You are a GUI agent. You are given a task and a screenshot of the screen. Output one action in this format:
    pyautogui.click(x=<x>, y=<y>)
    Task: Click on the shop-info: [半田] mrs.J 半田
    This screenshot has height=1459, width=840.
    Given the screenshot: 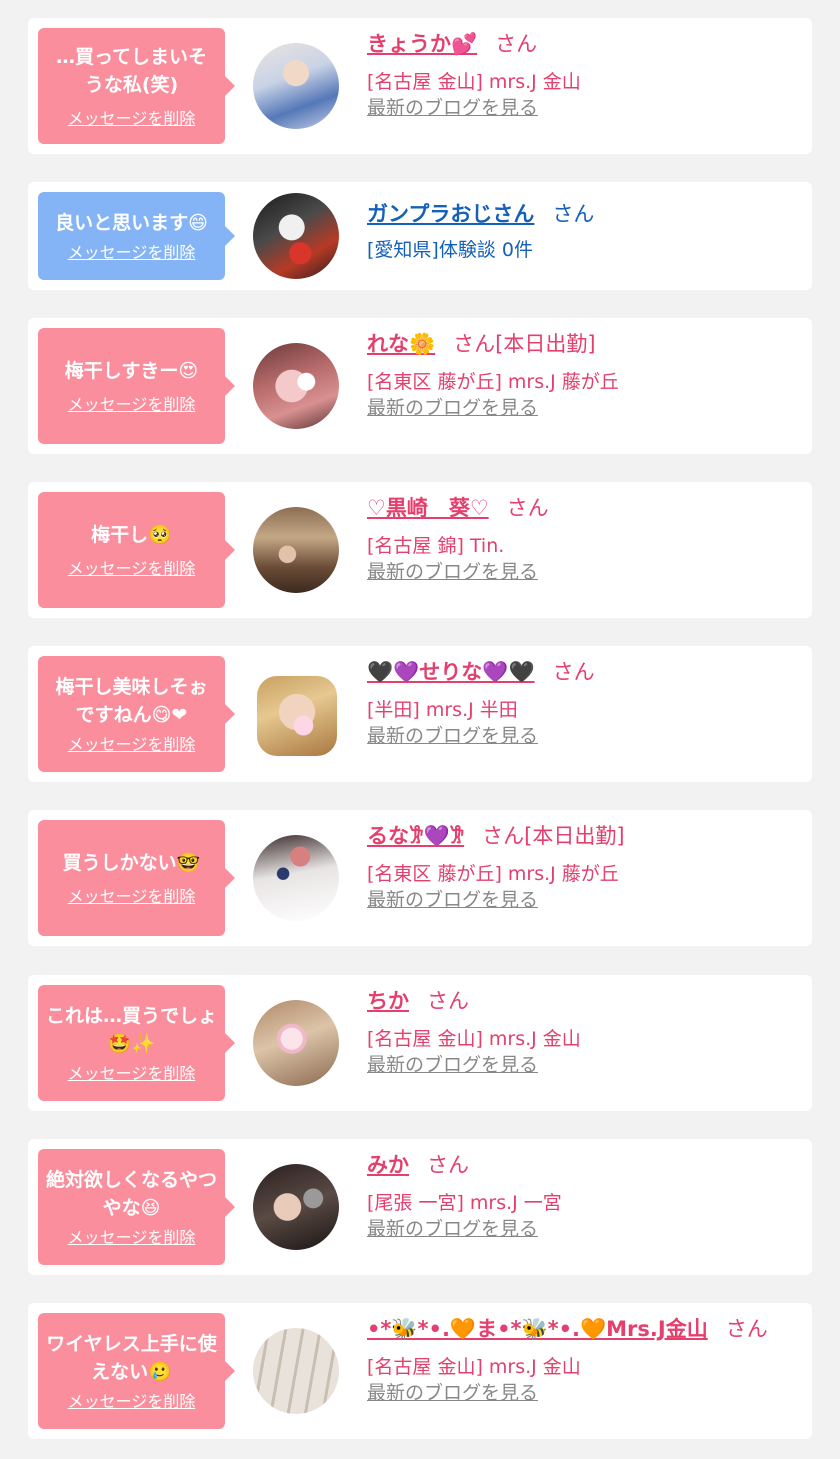 What is the action you would take?
    pyautogui.click(x=442, y=710)
    